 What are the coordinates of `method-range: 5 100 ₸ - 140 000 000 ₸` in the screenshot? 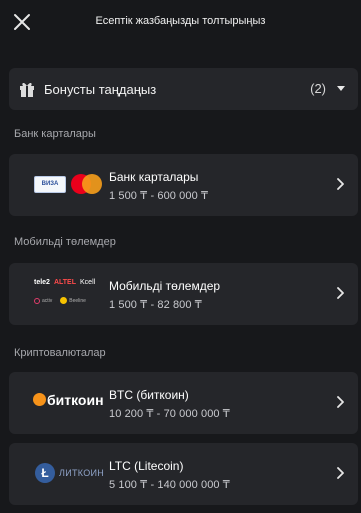 It's located at (169, 485).